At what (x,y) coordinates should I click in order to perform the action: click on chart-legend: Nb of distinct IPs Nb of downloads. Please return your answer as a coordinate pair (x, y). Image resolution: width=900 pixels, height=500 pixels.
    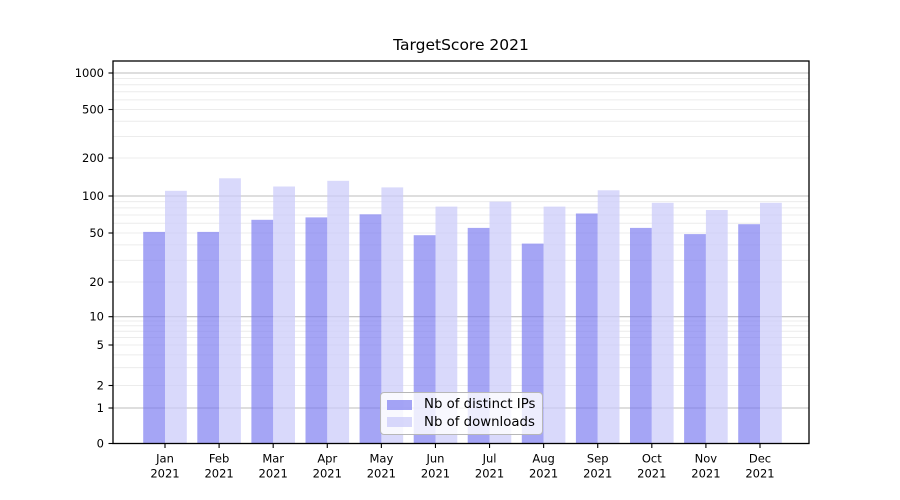
    Looking at the image, I should click on (461, 413).